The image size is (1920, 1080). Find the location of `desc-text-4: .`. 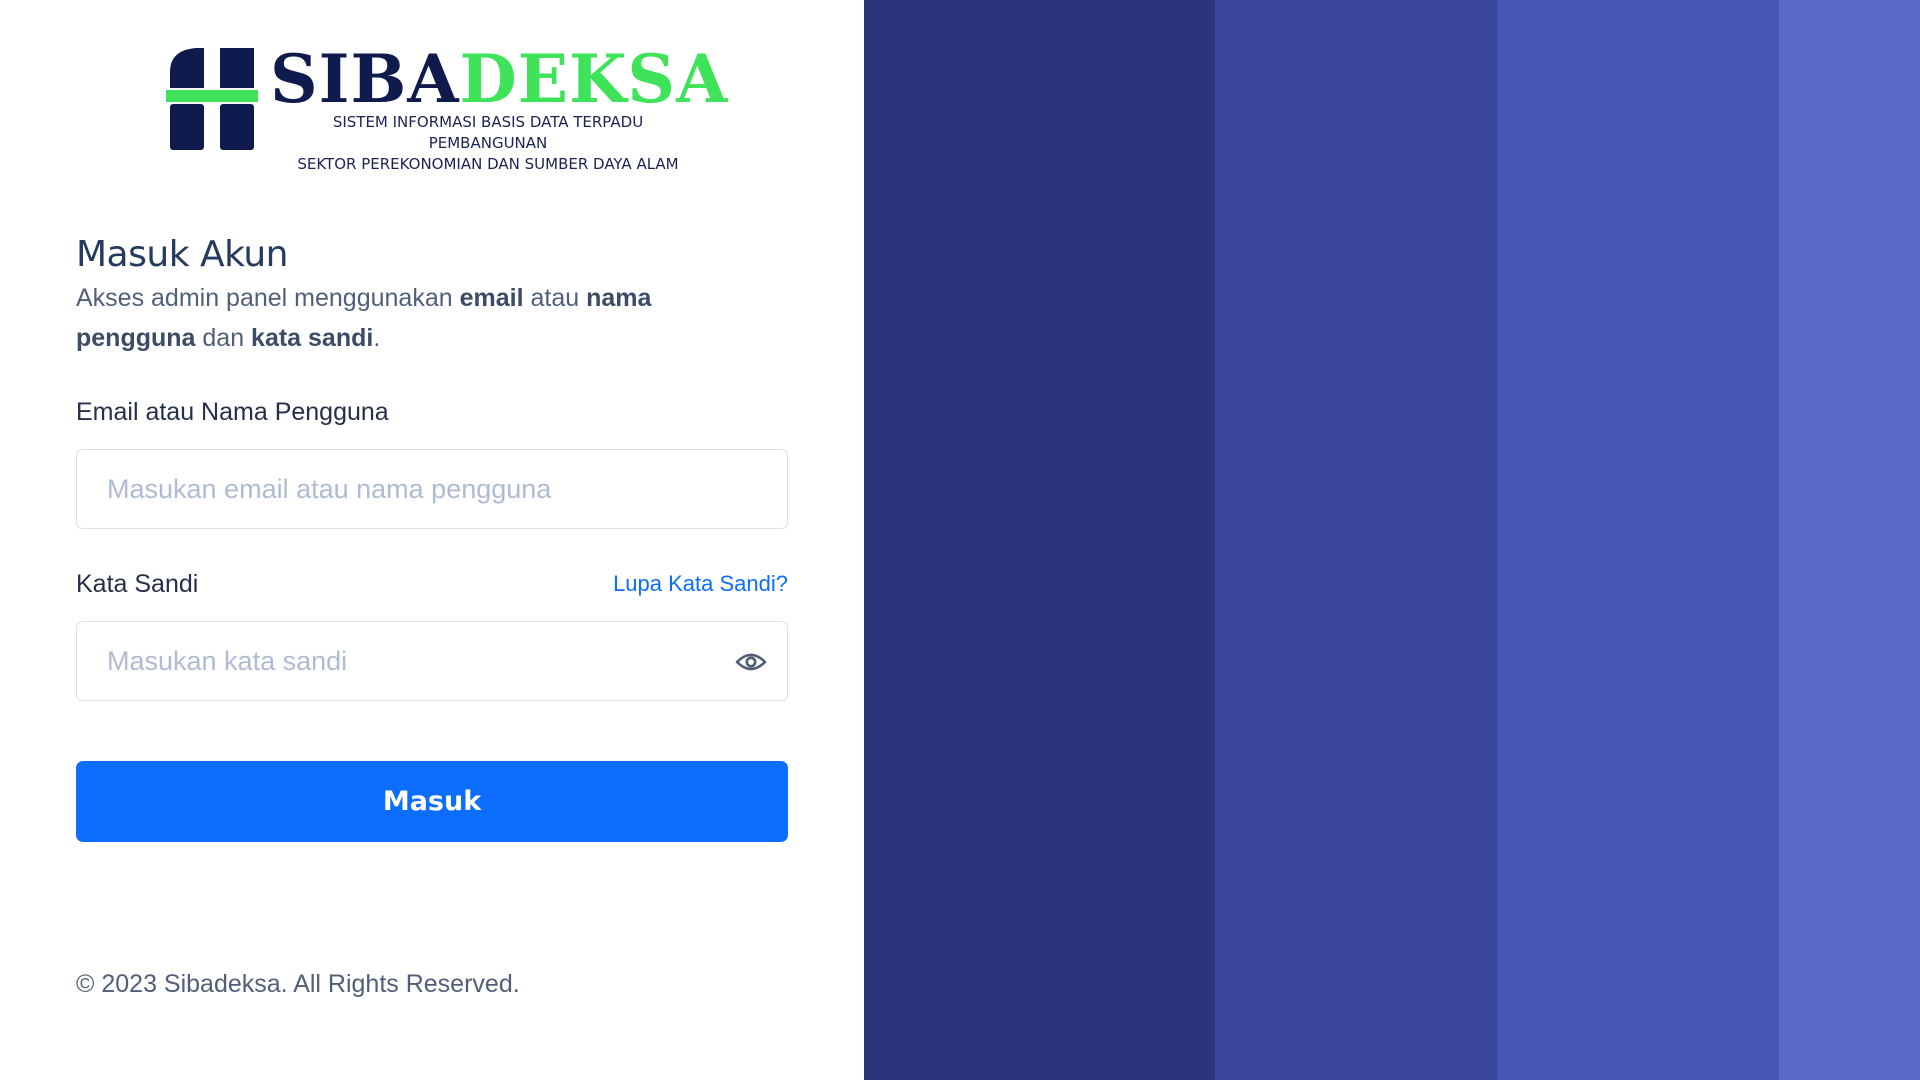

desc-text-4: . is located at coordinates (377, 338).